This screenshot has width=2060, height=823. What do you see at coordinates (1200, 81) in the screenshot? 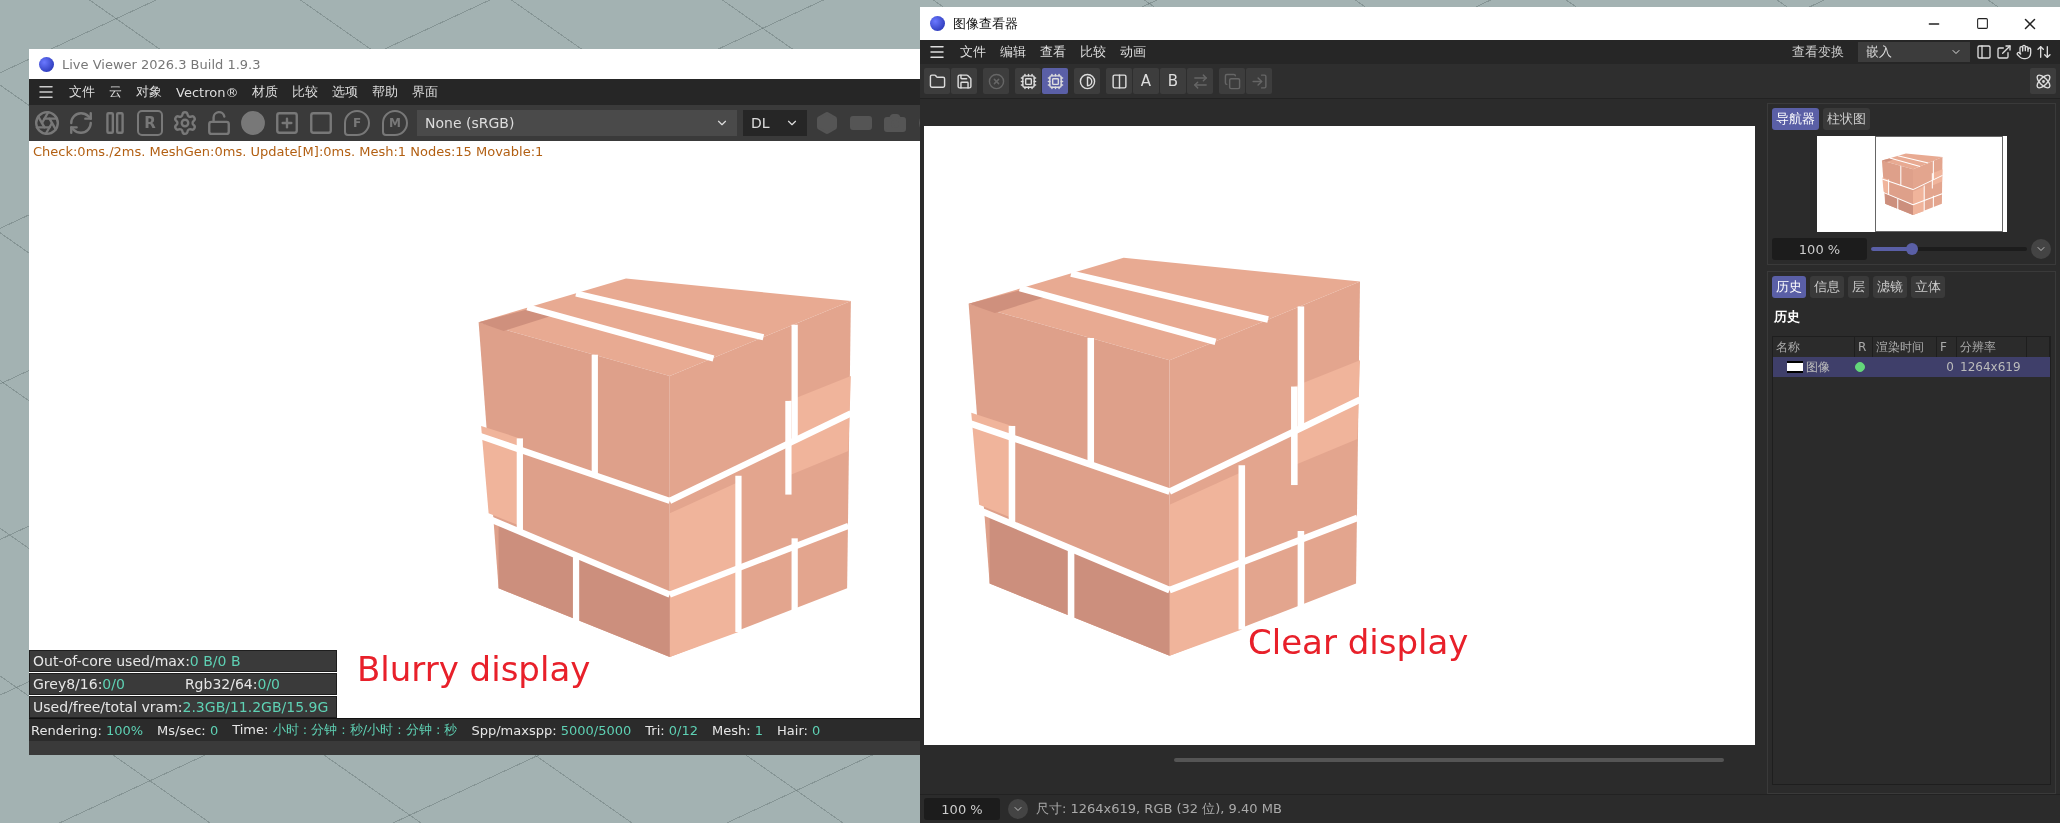
I see `swap-icon` at bounding box center [1200, 81].